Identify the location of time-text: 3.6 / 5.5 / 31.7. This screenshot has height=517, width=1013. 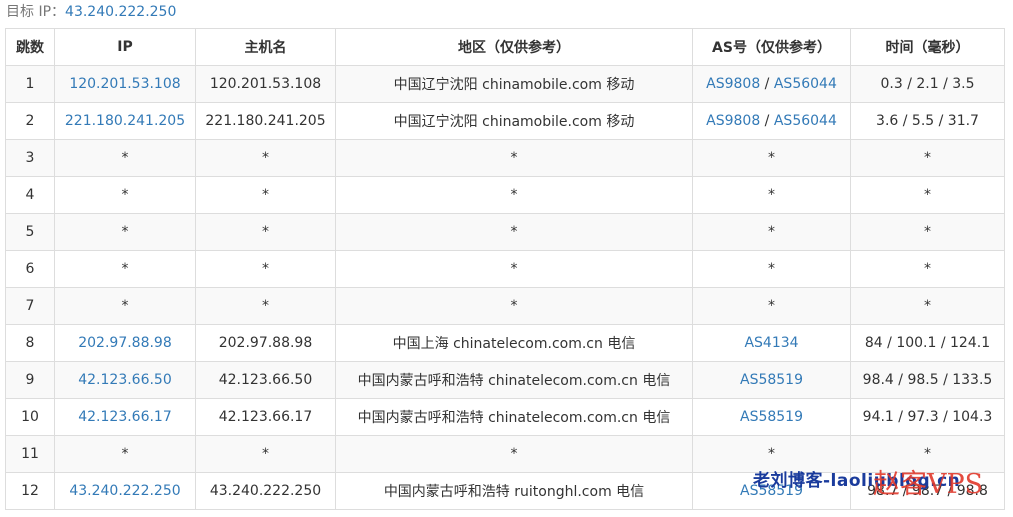
(927, 121).